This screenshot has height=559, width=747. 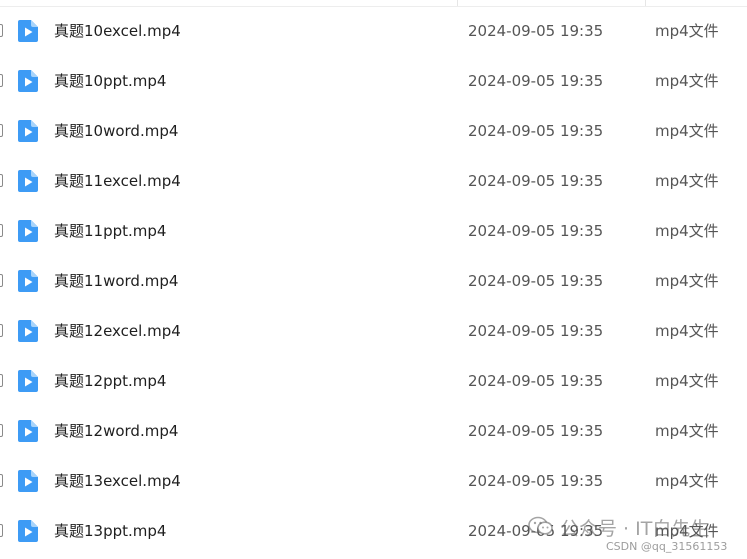 What do you see at coordinates (373, 431) in the screenshot?
I see `file-row: 真题12word.mp4 2024-09-05 19:35 mp4文件` at bounding box center [373, 431].